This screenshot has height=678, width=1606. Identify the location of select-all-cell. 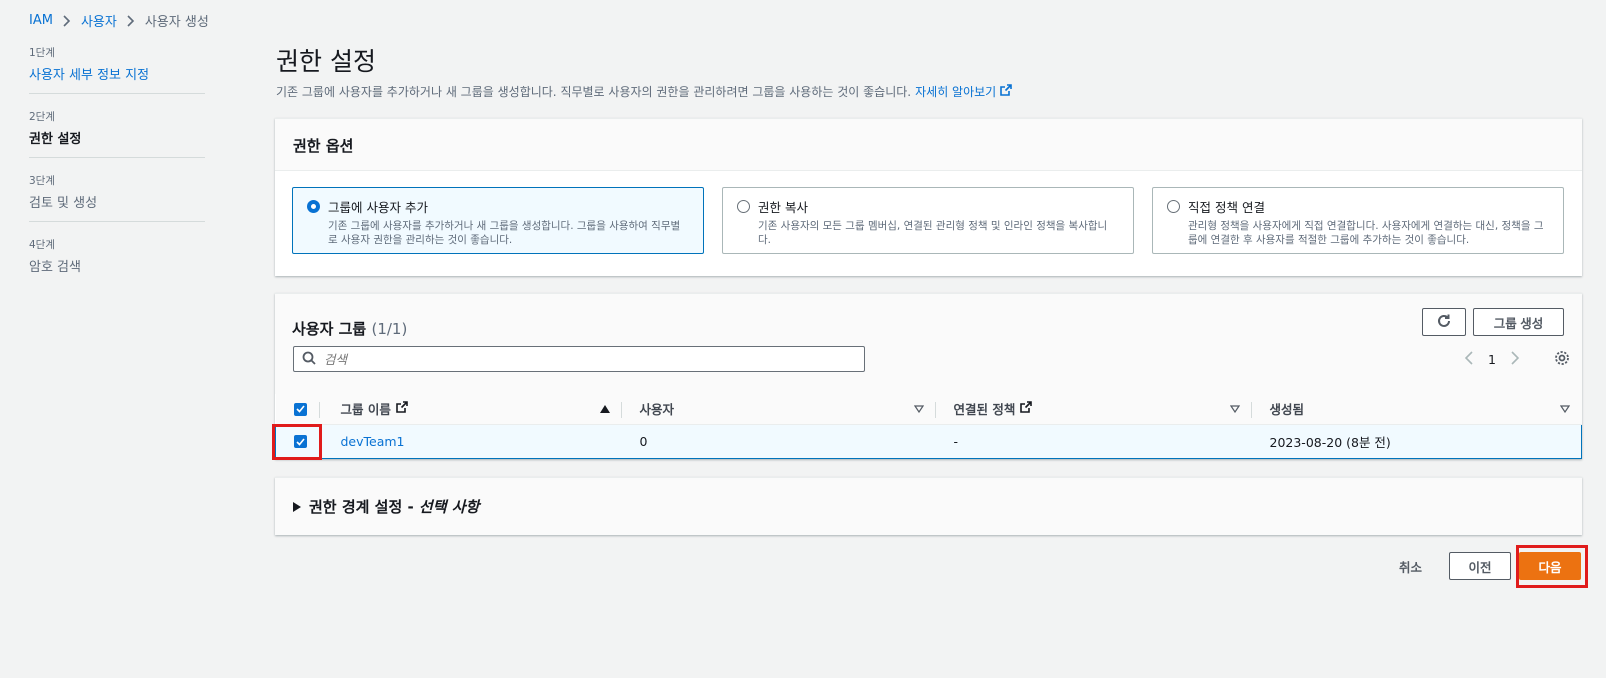
(297, 409).